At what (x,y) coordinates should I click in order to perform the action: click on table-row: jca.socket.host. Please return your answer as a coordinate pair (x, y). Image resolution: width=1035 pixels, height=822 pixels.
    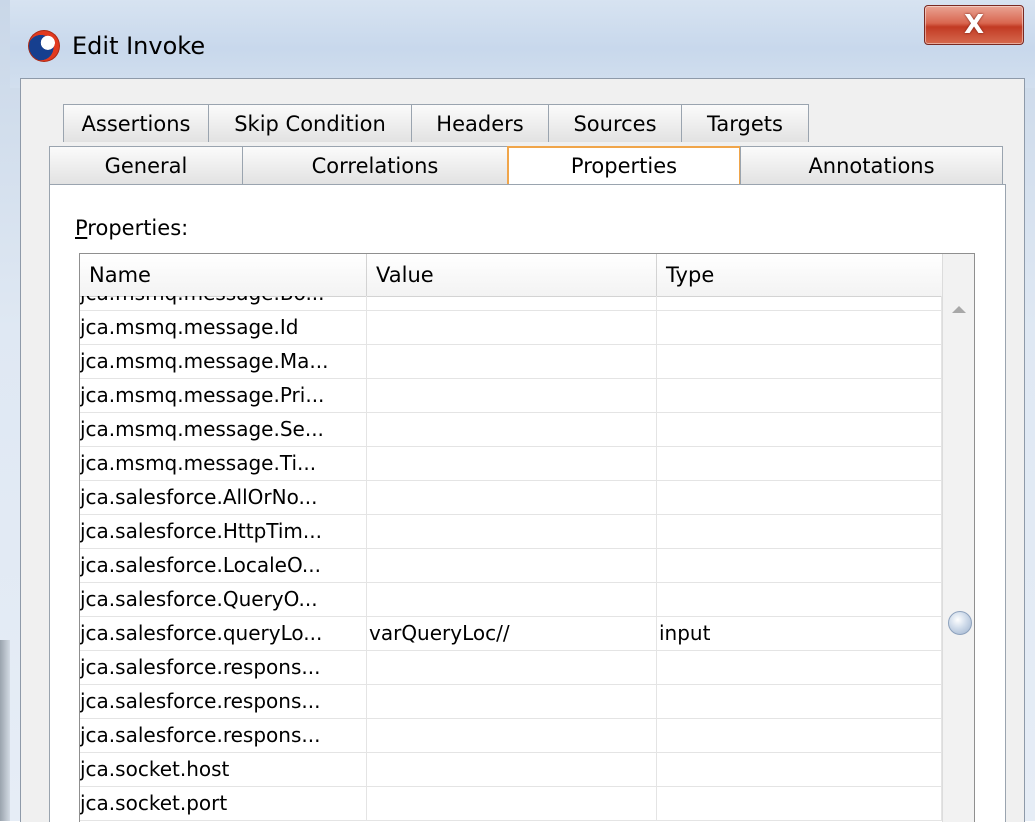
    Looking at the image, I should click on (511, 770).